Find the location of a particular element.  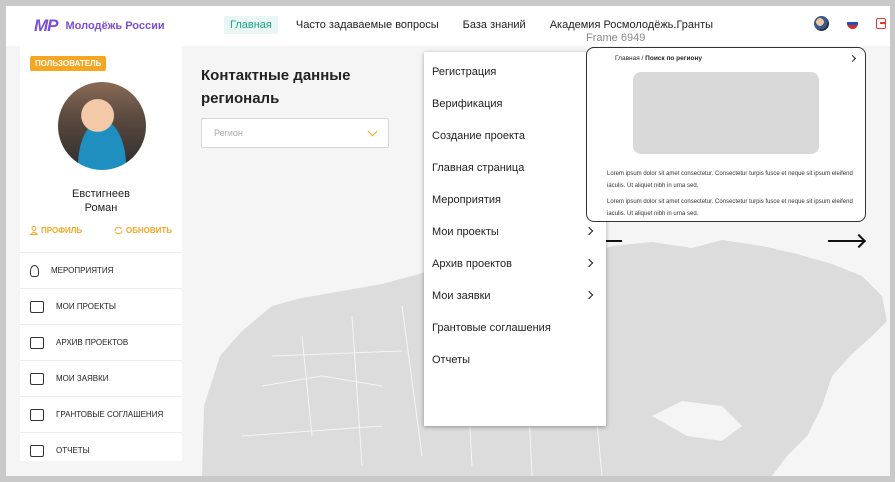

menu-item-grant-agreements: Грантовые соглашения is located at coordinates (515, 328).